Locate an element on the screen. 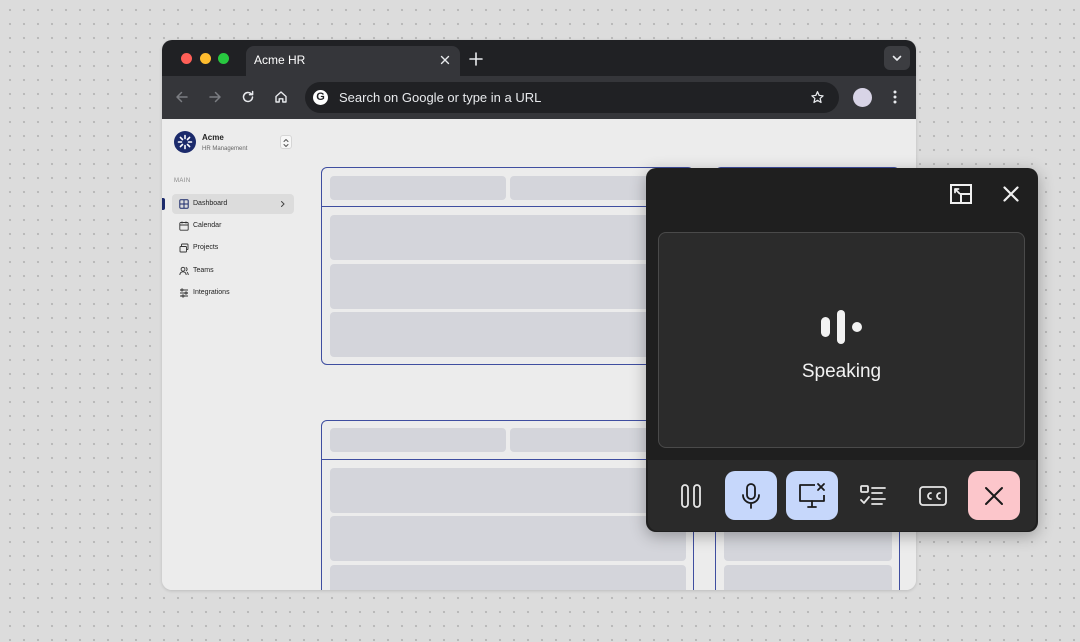  workspace-switcher is located at coordinates (286, 142).